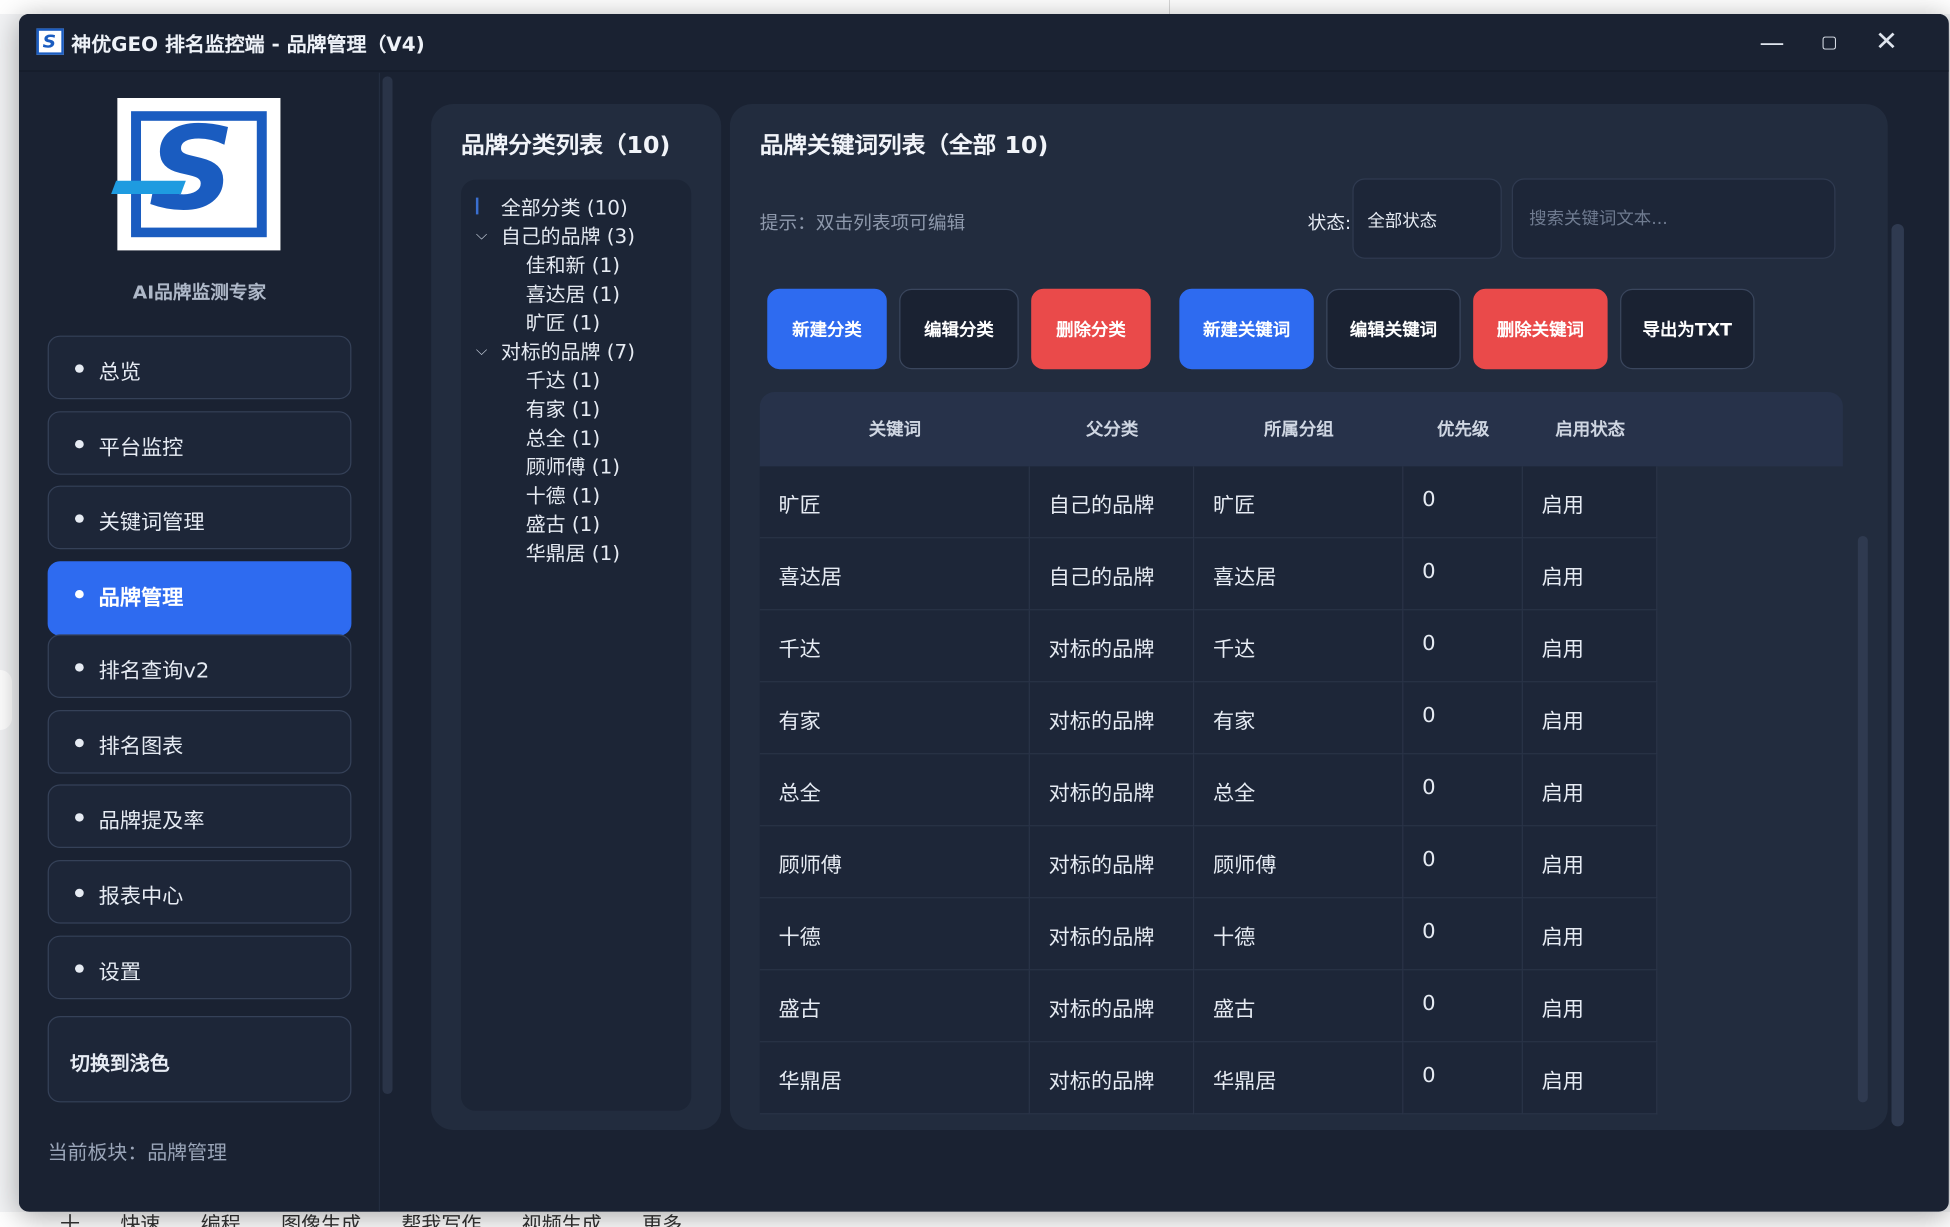  What do you see at coordinates (1862, 819) in the screenshot?
I see `table-scrollbar` at bounding box center [1862, 819].